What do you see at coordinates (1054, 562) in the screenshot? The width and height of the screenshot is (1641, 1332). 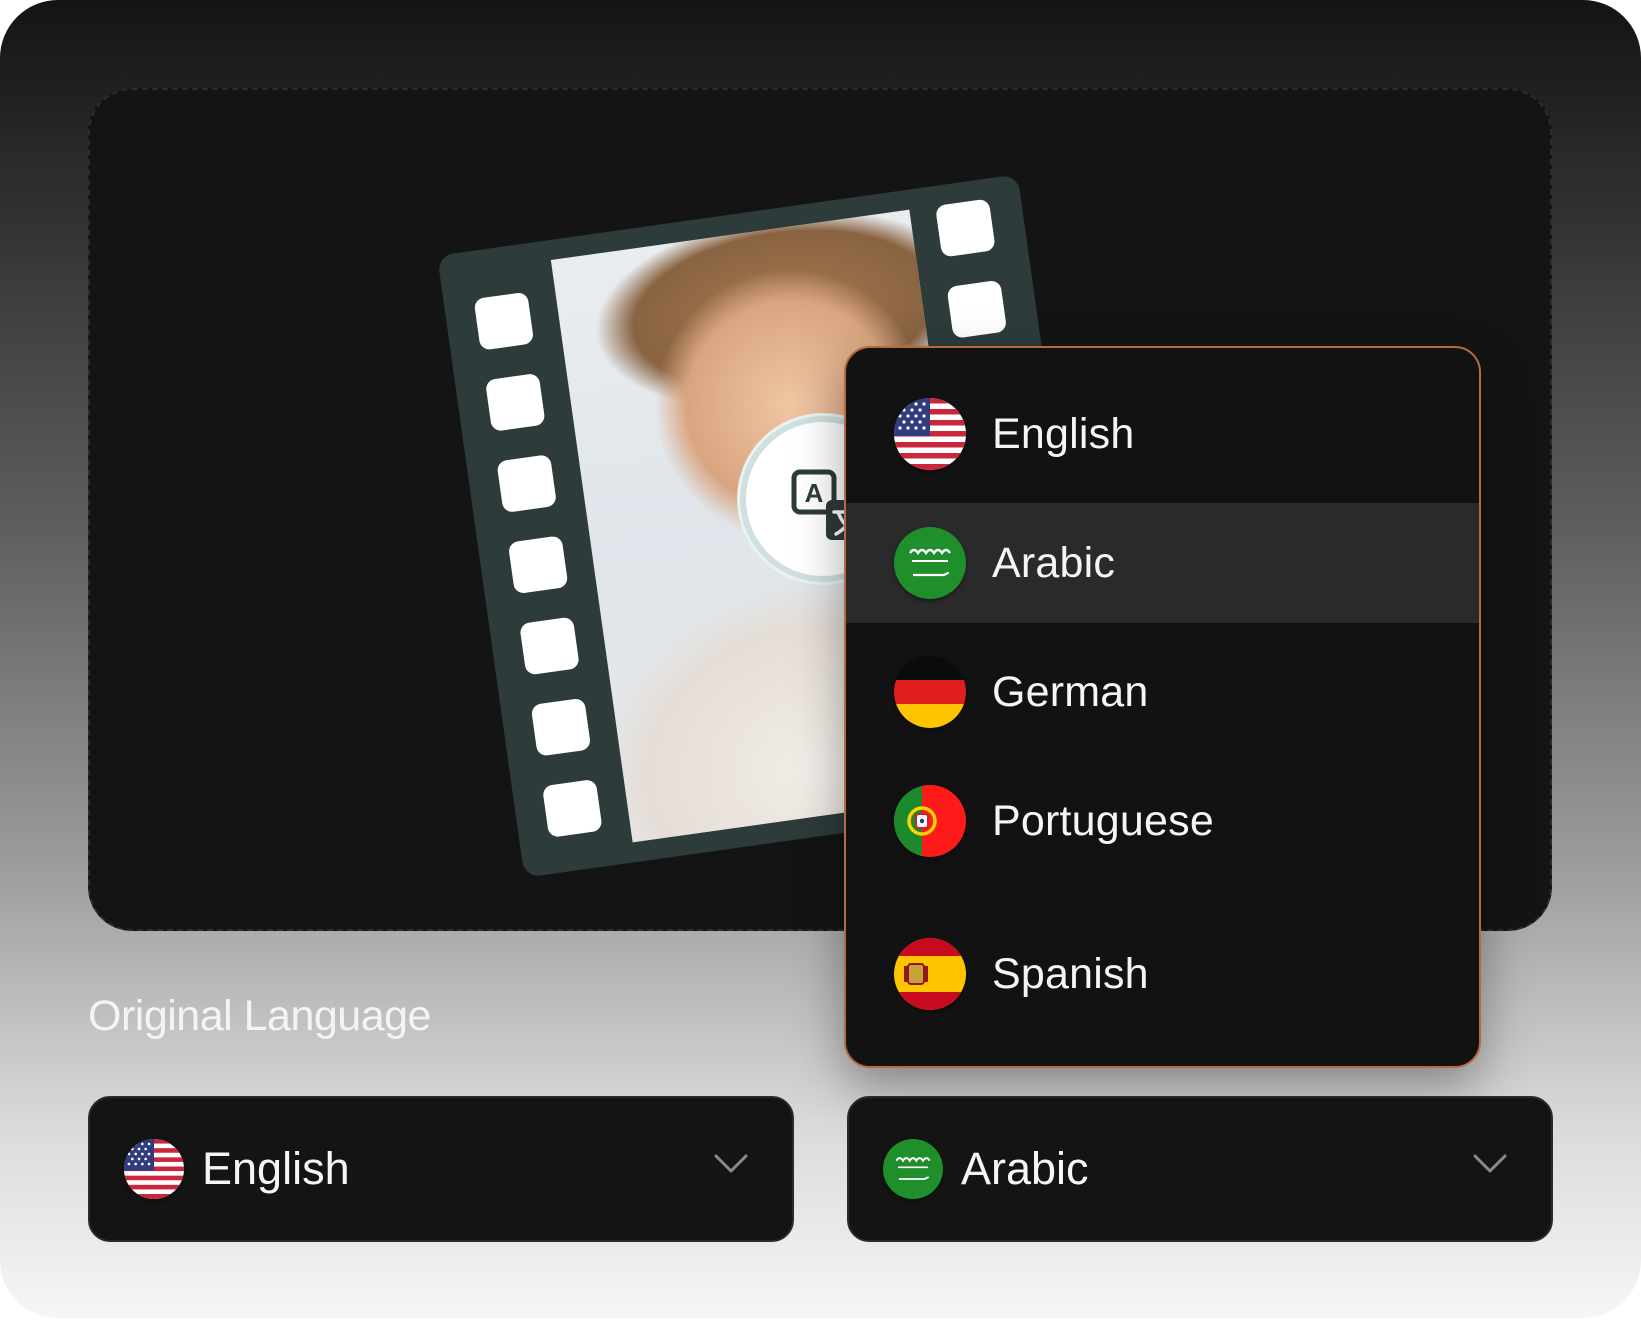 I see `option-label: Arabic` at bounding box center [1054, 562].